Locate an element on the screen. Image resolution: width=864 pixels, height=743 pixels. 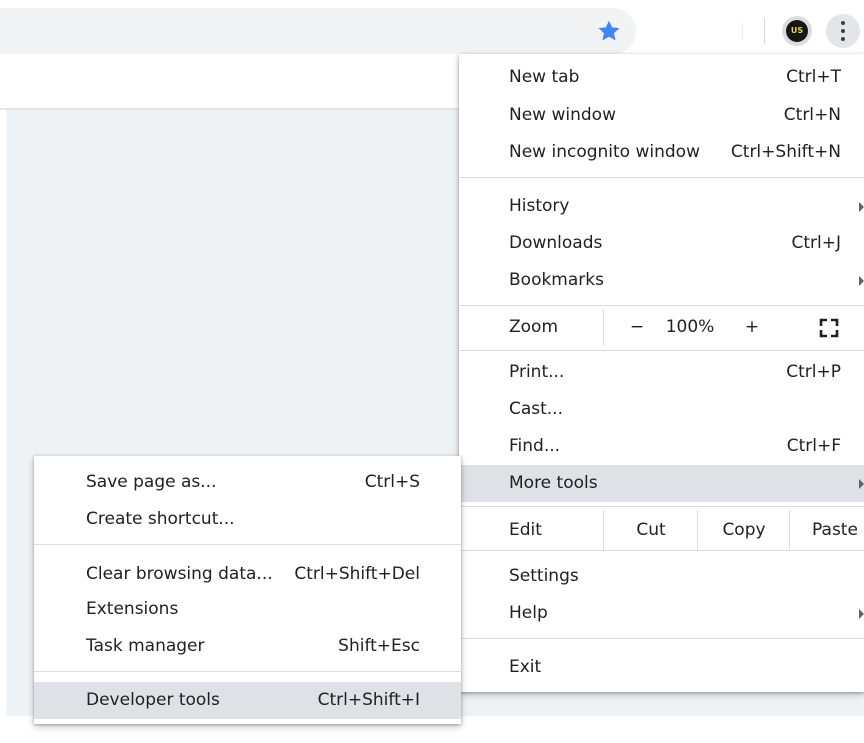
task-manager-label: Task manager is located at coordinates (145, 646).